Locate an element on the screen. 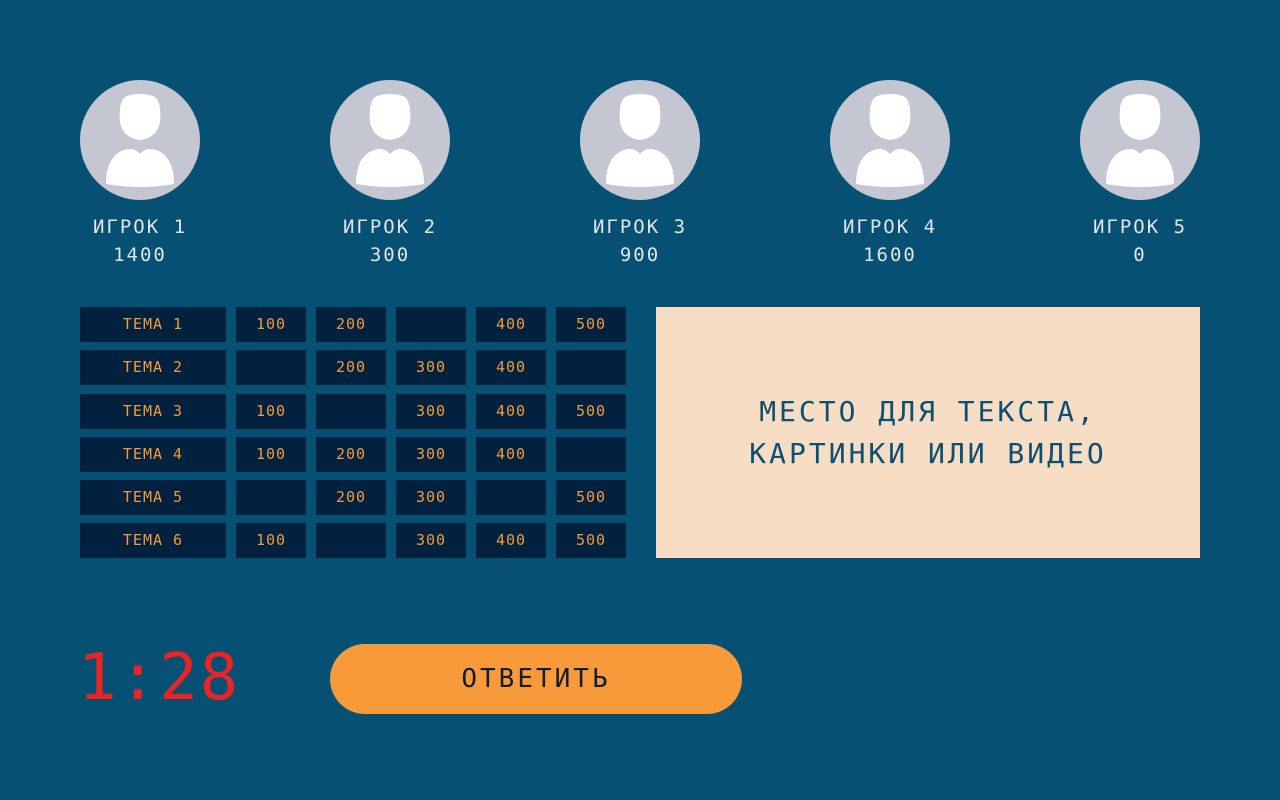  player-card-3: ИГРОК 3 900 is located at coordinates (640, 173).